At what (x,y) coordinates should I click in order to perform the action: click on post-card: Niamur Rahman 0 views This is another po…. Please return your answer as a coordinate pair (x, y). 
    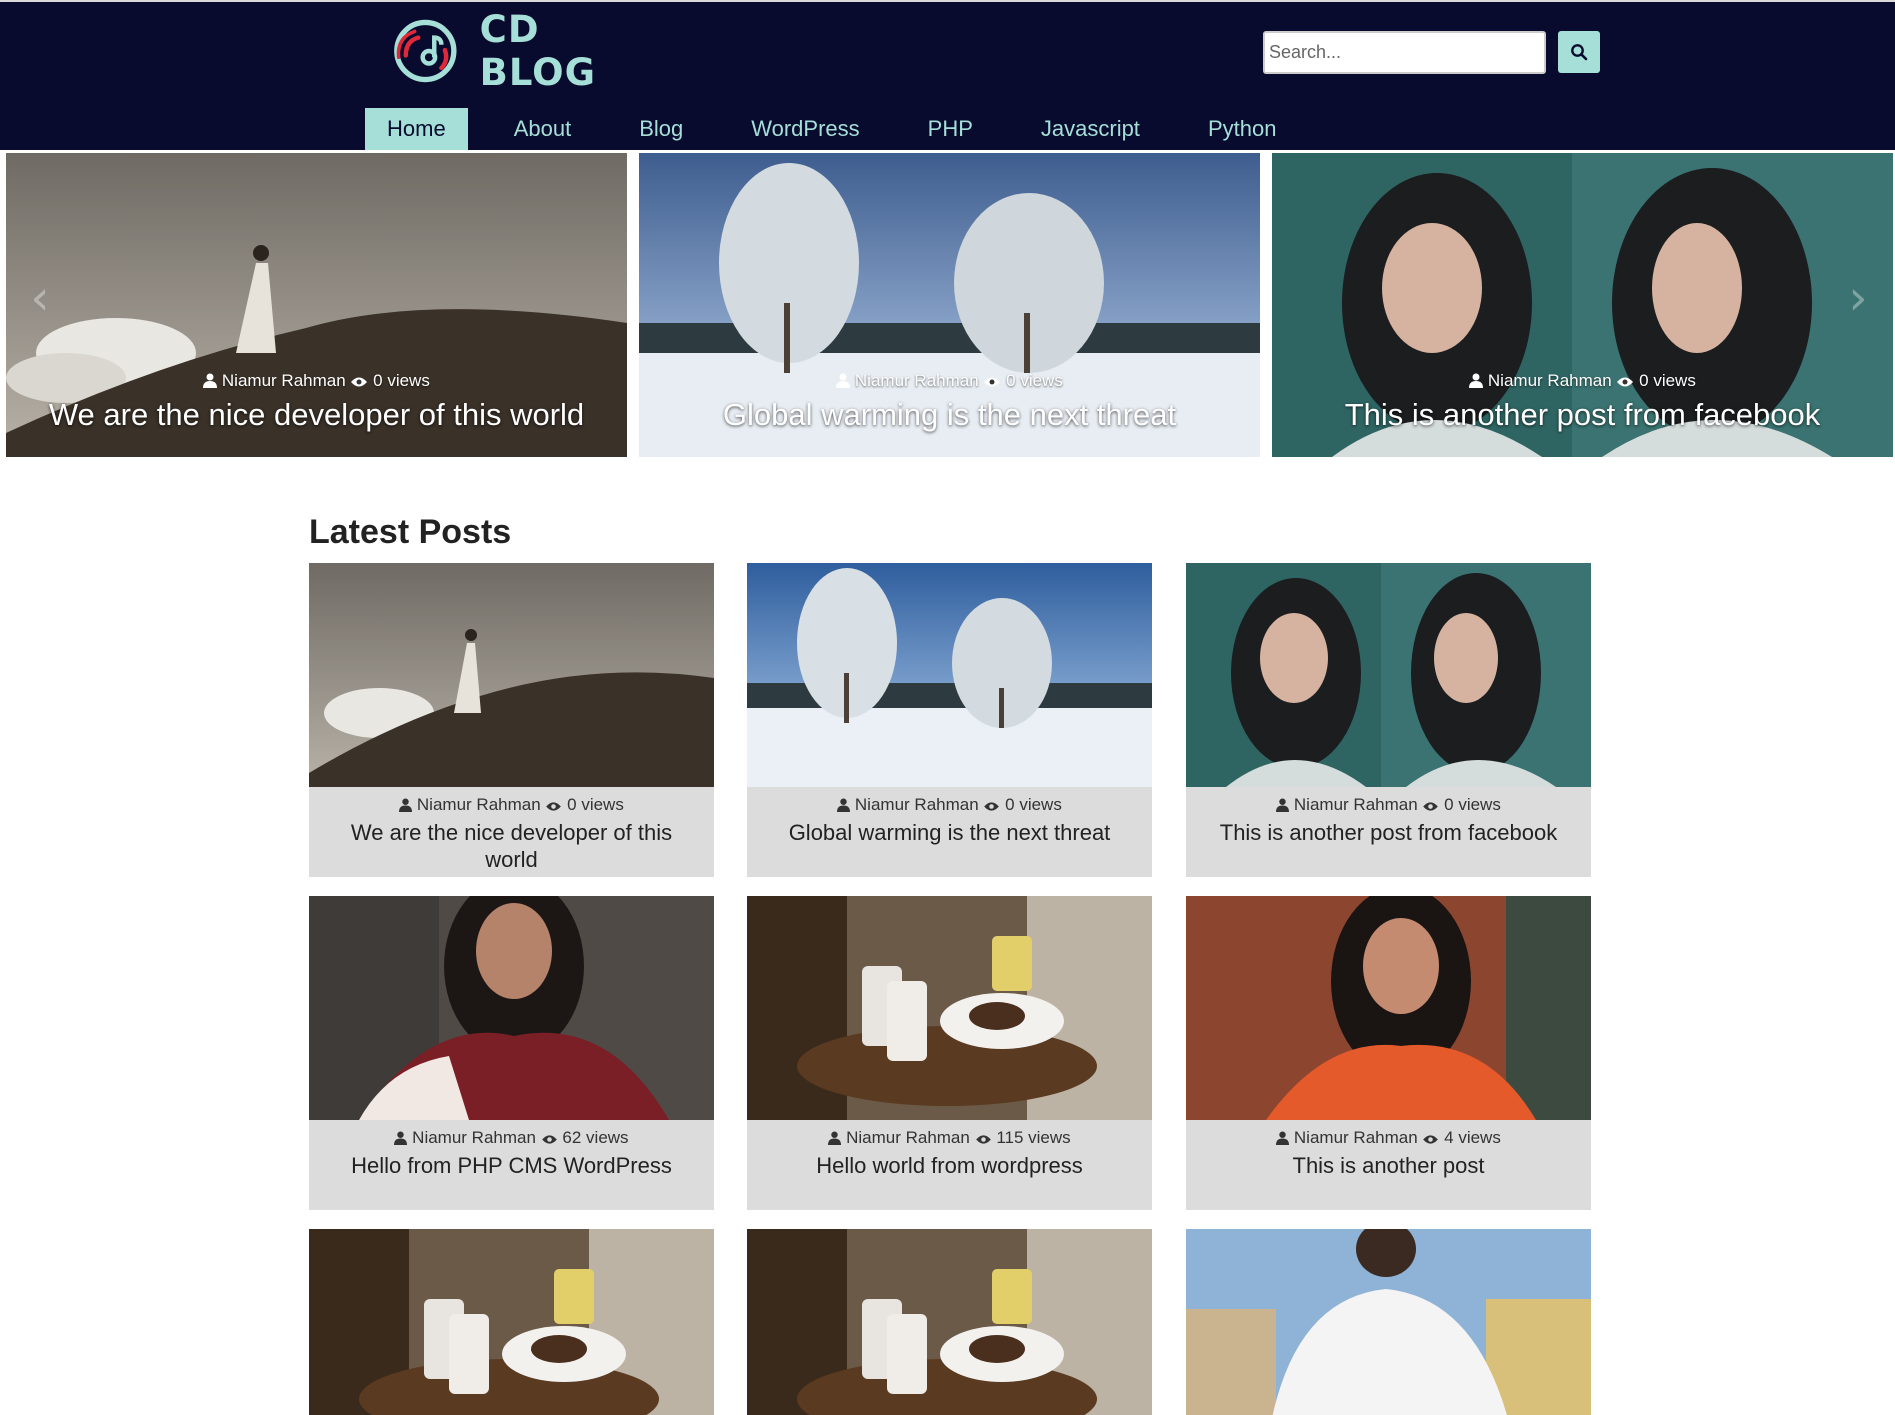
    Looking at the image, I should click on (1388, 720).